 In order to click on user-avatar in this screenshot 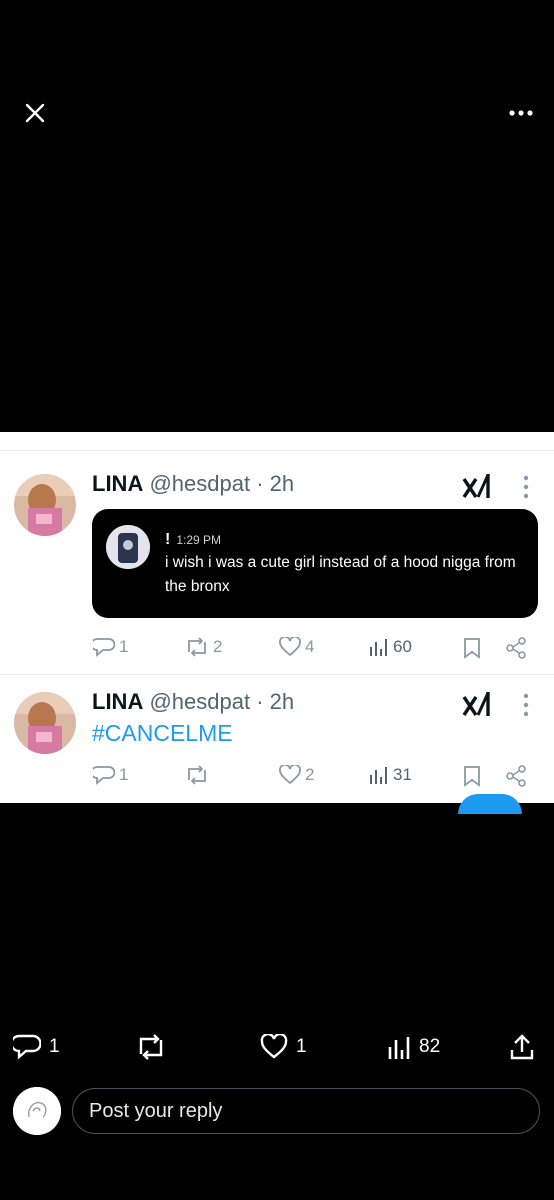, I will do `click(37, 1111)`.